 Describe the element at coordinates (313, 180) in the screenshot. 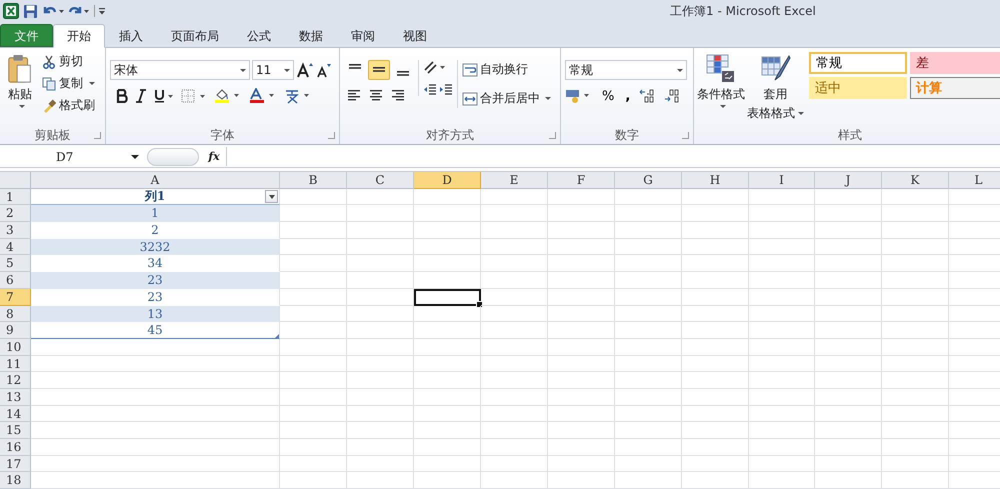

I see `column-header: B` at that location.